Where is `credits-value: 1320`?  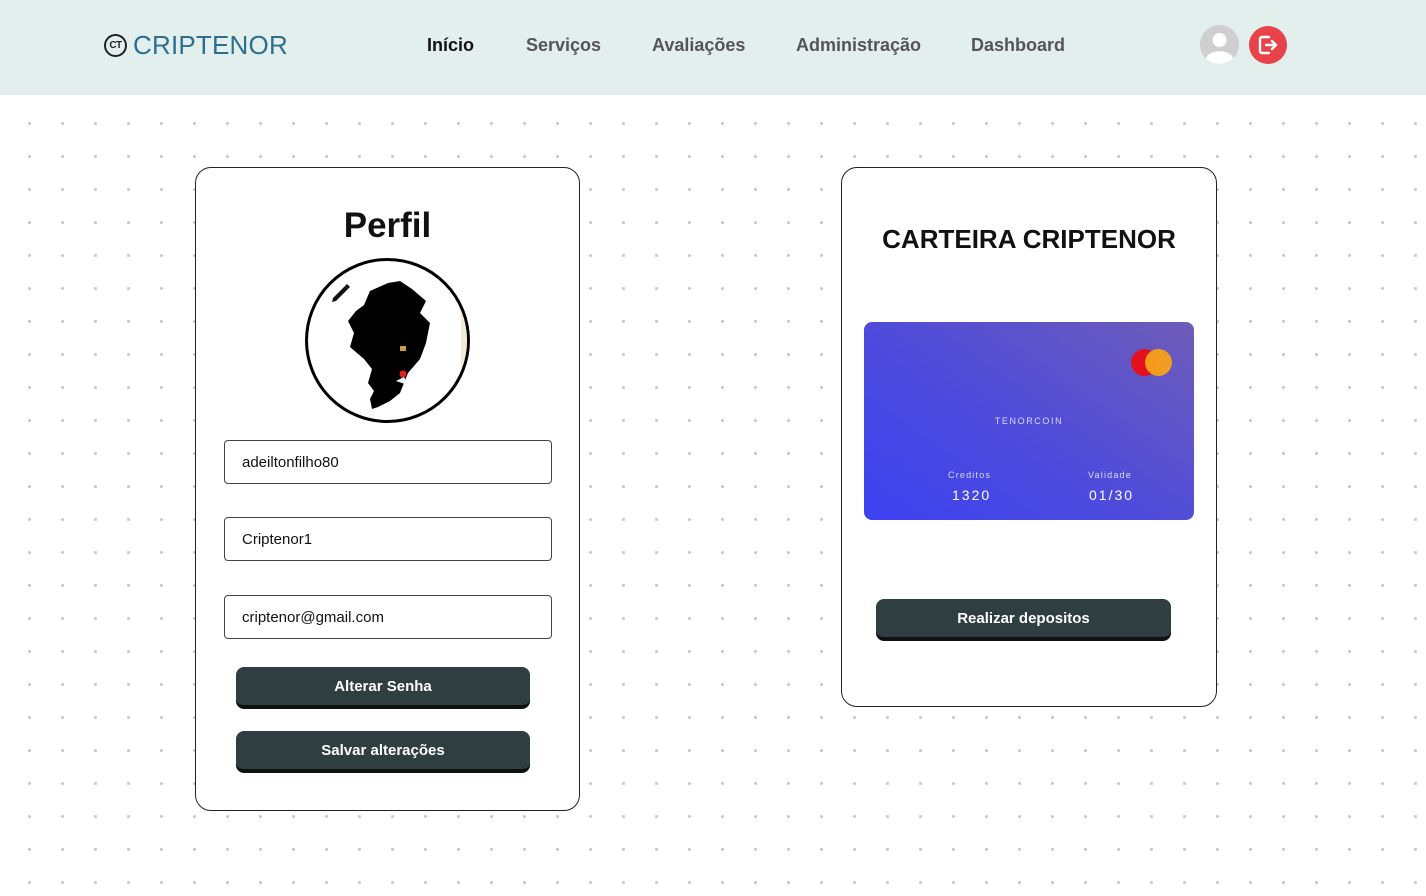 credits-value: 1320 is located at coordinates (972, 495).